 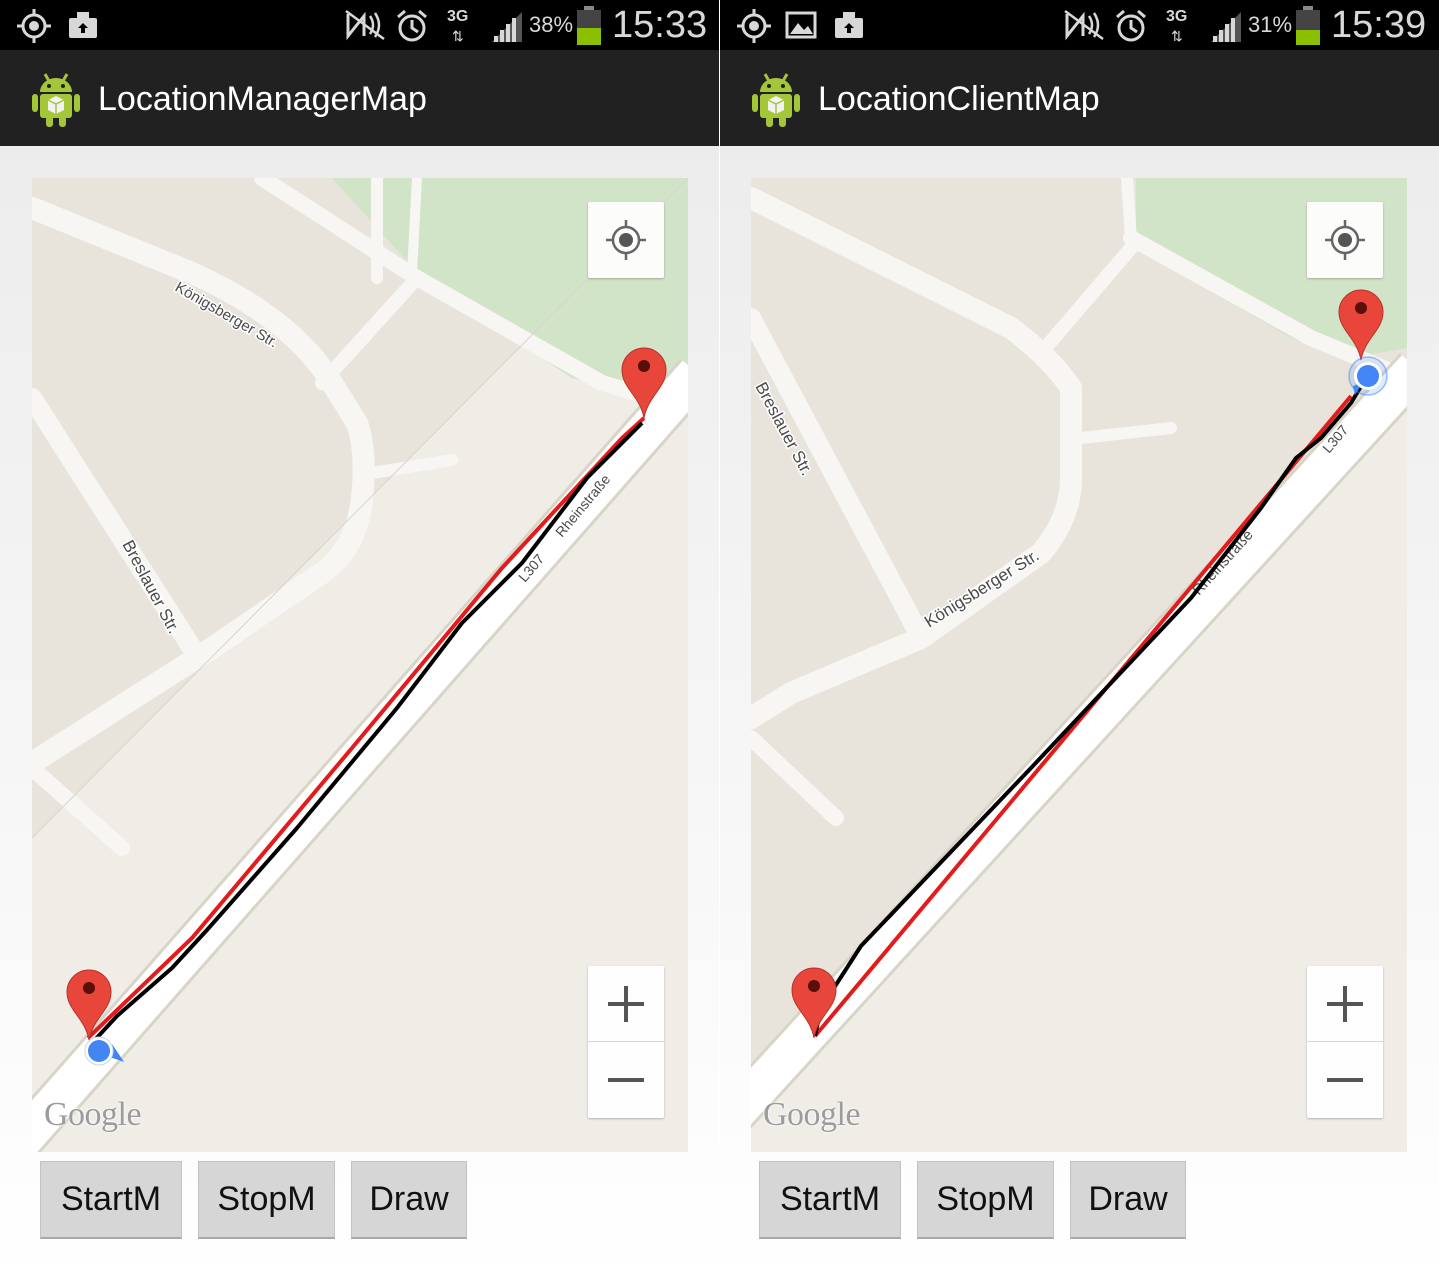 I want to click on image-icon, so click(x=801, y=25).